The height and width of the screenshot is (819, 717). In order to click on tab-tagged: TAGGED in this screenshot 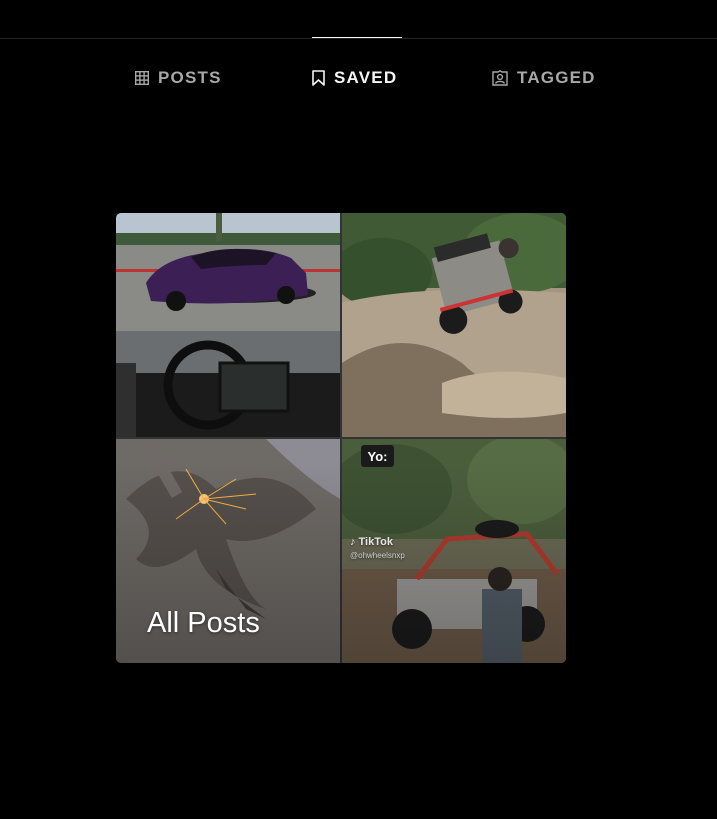, I will do `click(544, 78)`.